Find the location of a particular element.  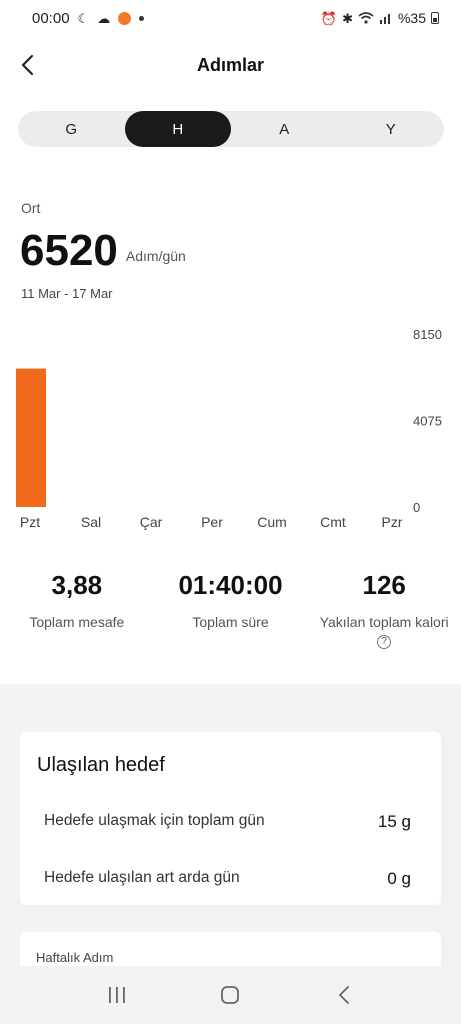

stat-calories: 126 Yakılan toplam kalori? is located at coordinates (384, 610).